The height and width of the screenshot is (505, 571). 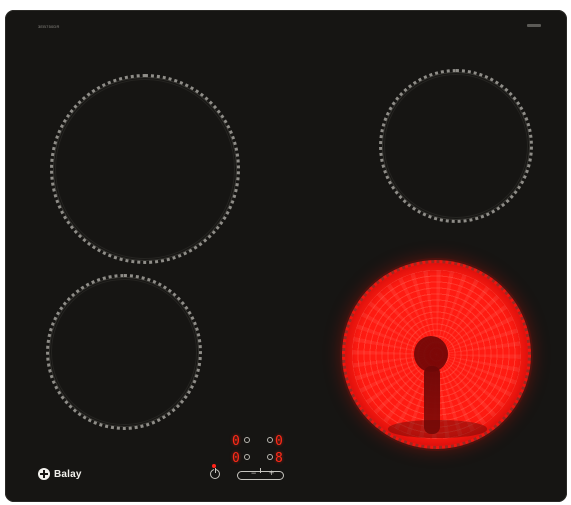 I want to click on plus-label: +, so click(x=272, y=473).